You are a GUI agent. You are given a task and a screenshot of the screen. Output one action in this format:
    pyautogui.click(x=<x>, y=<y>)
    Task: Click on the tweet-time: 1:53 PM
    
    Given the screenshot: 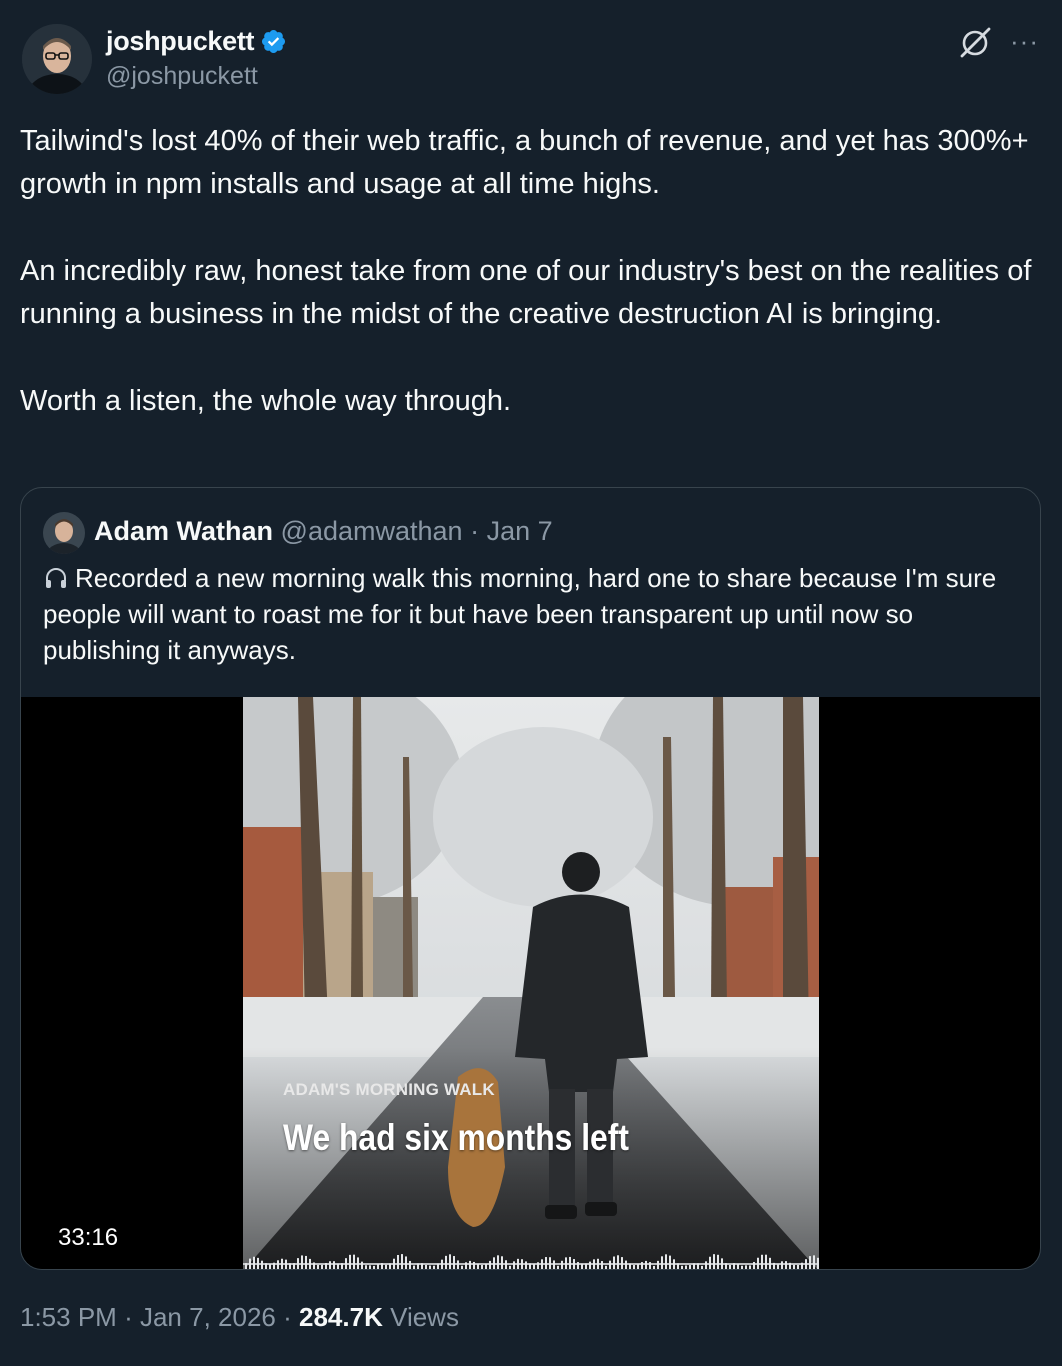 What is the action you would take?
    pyautogui.click(x=68, y=1317)
    